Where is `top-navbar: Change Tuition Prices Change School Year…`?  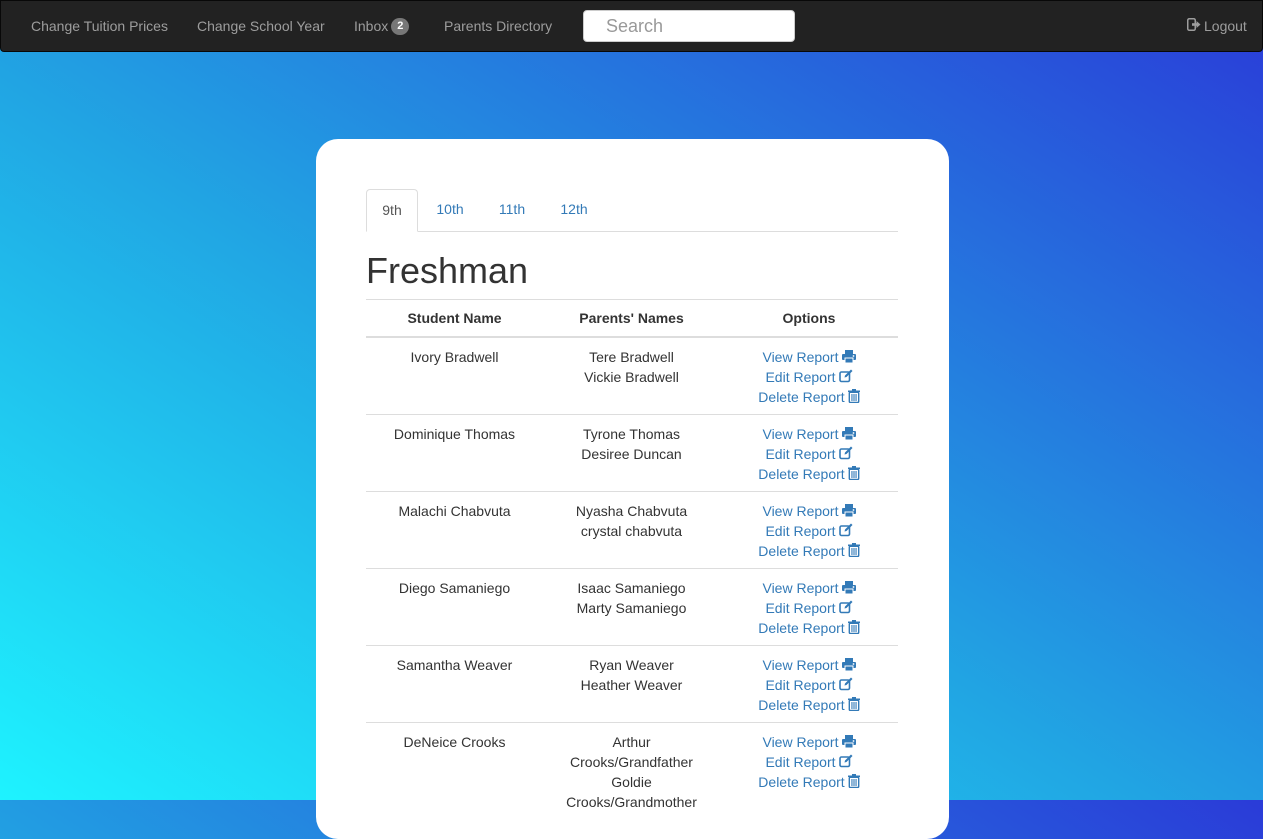 top-navbar: Change Tuition Prices Change School Year… is located at coordinates (631, 26).